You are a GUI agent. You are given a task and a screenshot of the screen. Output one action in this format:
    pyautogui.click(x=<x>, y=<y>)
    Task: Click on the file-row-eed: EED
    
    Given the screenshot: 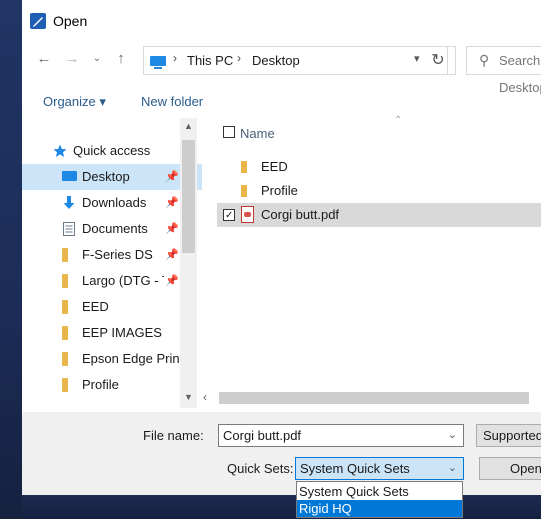 What is the action you would take?
    pyautogui.click(x=379, y=167)
    